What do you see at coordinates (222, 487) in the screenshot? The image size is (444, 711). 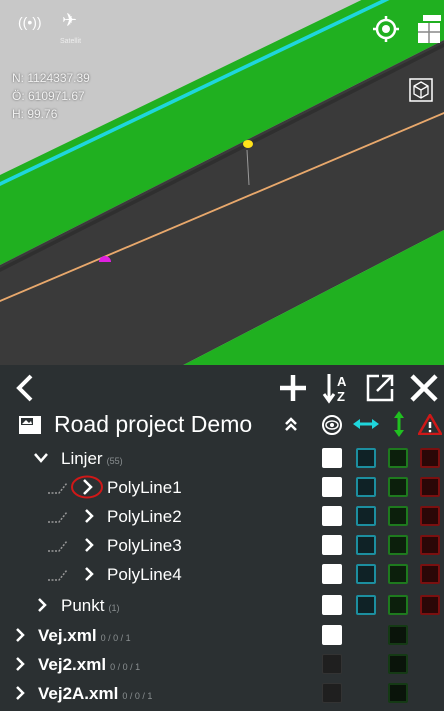 I see `polyline-row-1: PolyLine1` at bounding box center [222, 487].